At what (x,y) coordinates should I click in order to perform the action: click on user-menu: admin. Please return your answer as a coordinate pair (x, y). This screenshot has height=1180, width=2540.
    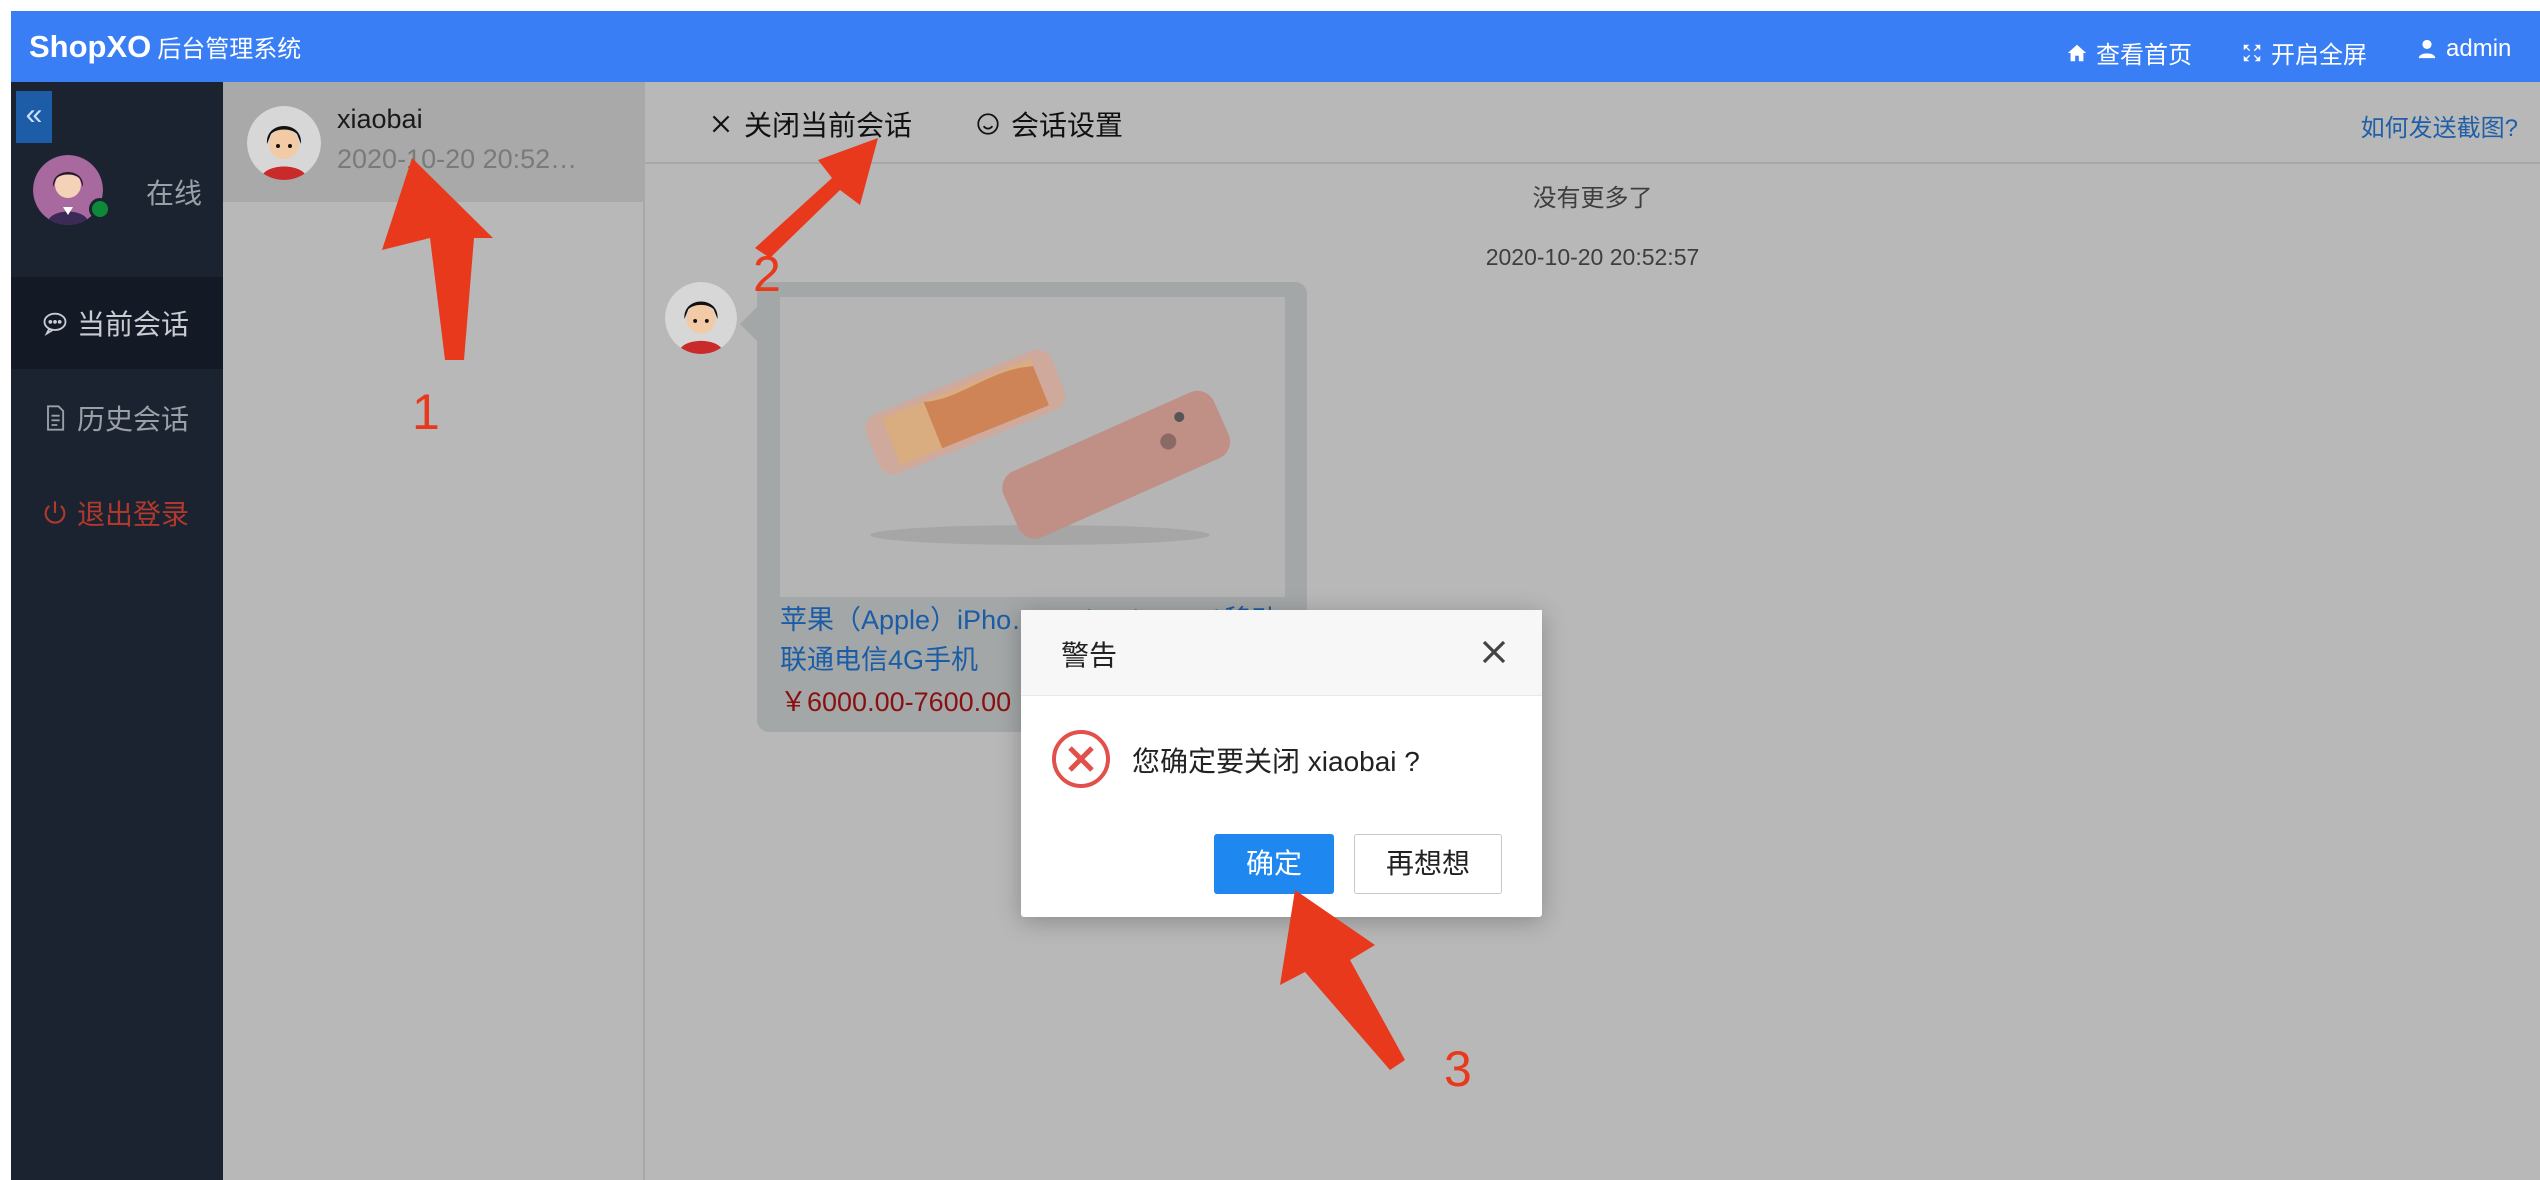
    Looking at the image, I should click on (2463, 49).